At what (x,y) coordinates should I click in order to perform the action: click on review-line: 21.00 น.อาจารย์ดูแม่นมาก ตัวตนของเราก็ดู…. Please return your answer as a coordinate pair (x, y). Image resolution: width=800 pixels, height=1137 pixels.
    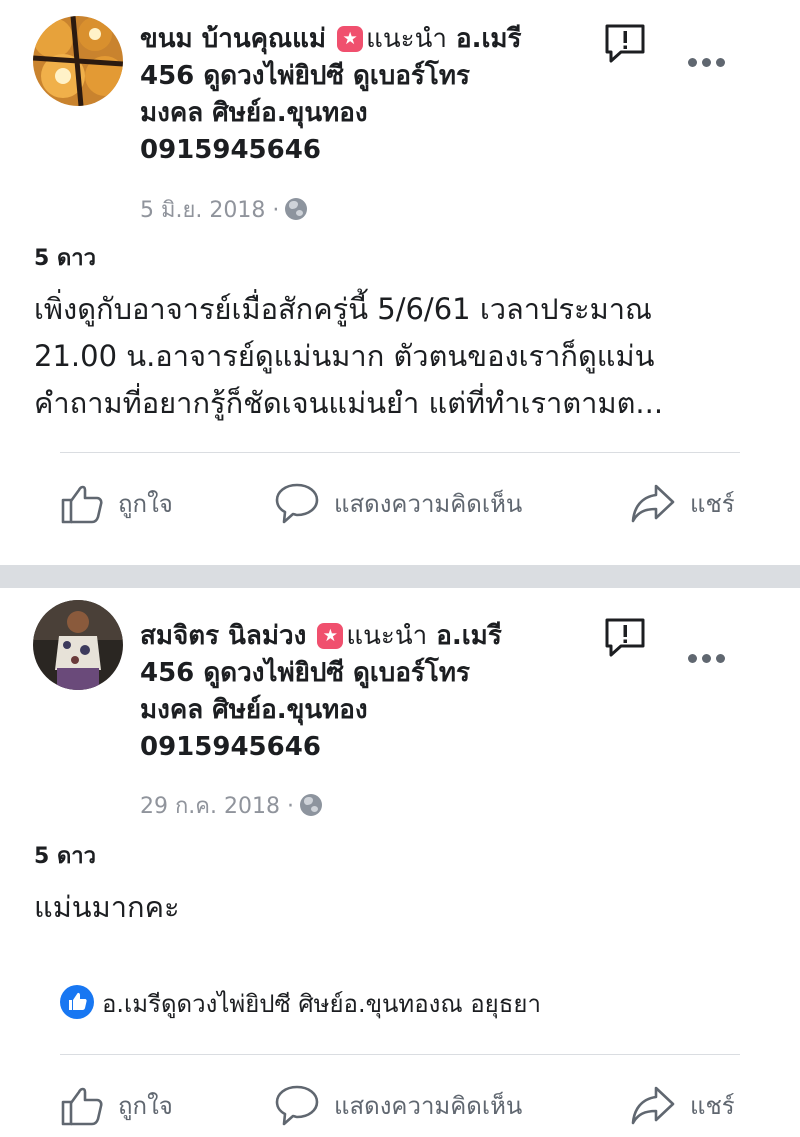
    Looking at the image, I should click on (344, 356).